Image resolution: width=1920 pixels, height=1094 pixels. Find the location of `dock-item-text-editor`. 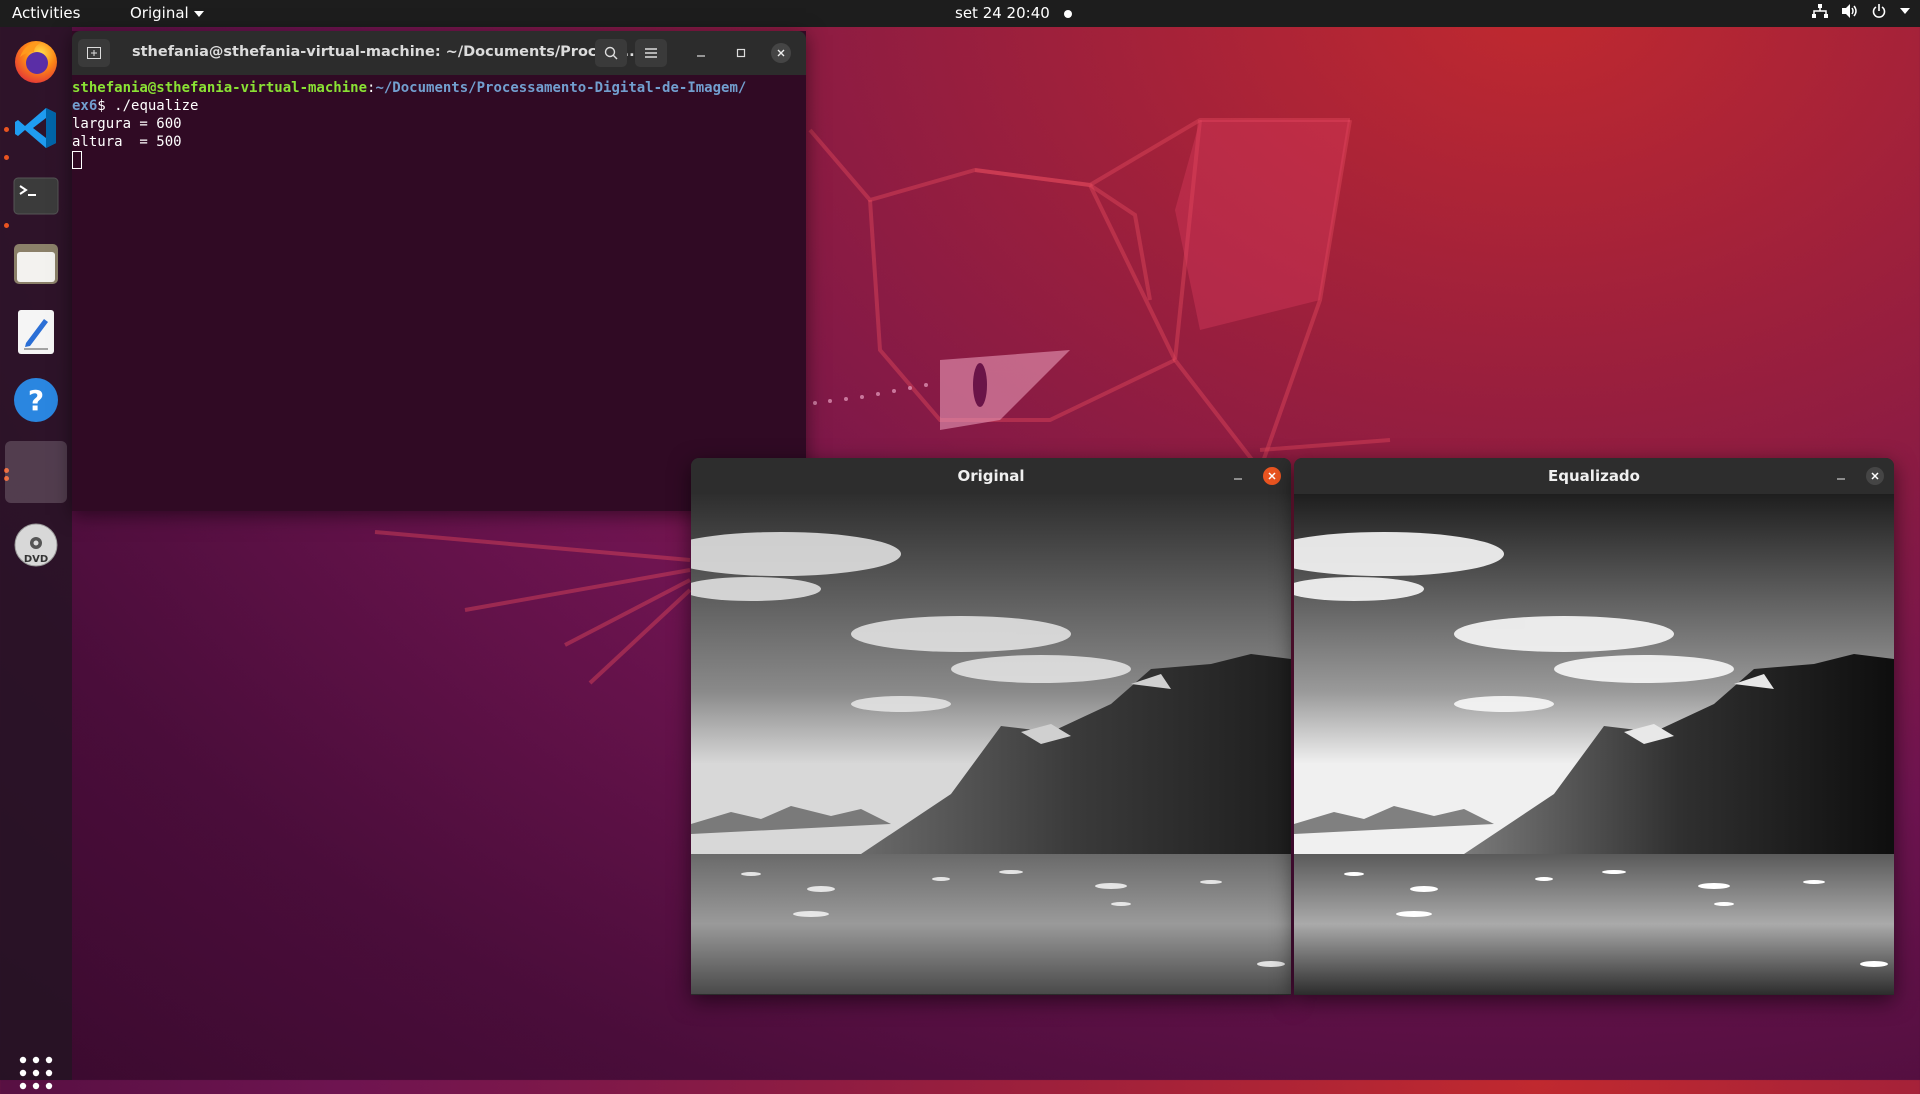

dock-item-text-editor is located at coordinates (36, 332).